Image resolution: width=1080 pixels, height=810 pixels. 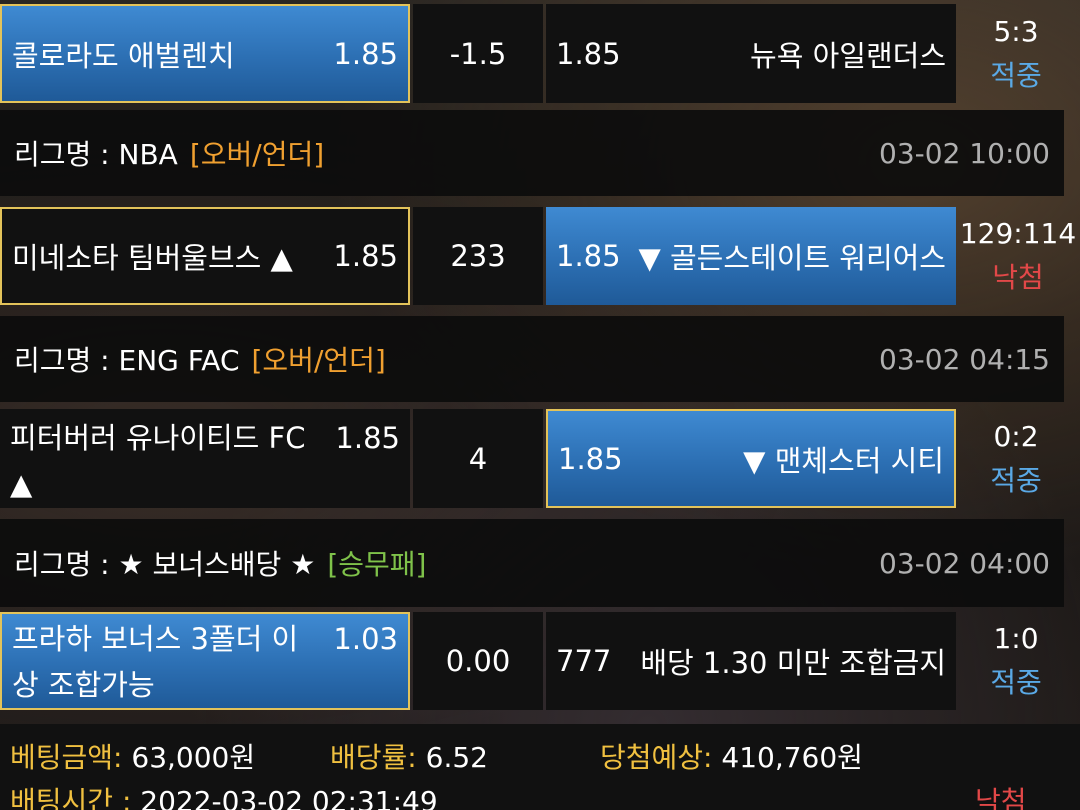 I want to click on away-team-cell: 777 배당 1.30 미만 조합금지, so click(x=751, y=661).